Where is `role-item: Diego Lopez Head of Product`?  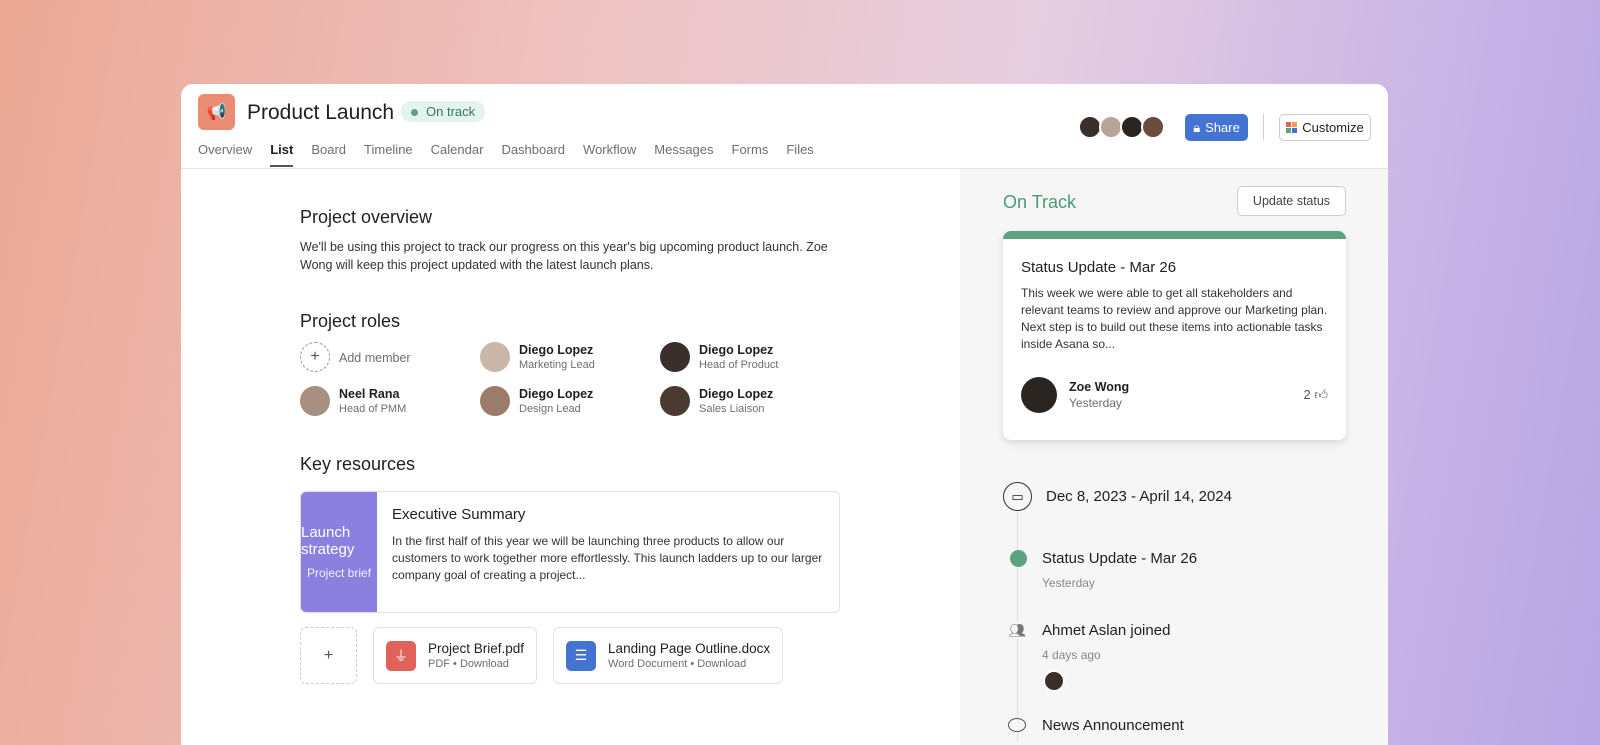 role-item: Diego Lopez Head of Product is located at coordinates (750, 357).